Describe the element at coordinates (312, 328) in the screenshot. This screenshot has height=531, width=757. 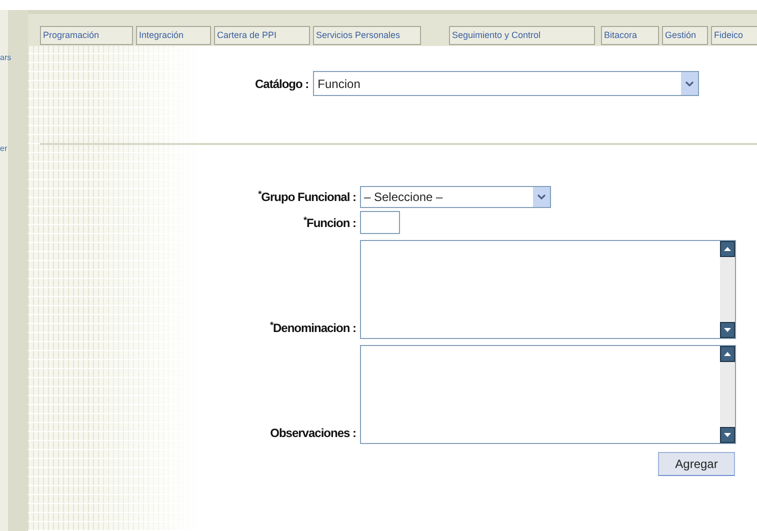
I see `field-label: $^{*}$Denominacion :` at that location.